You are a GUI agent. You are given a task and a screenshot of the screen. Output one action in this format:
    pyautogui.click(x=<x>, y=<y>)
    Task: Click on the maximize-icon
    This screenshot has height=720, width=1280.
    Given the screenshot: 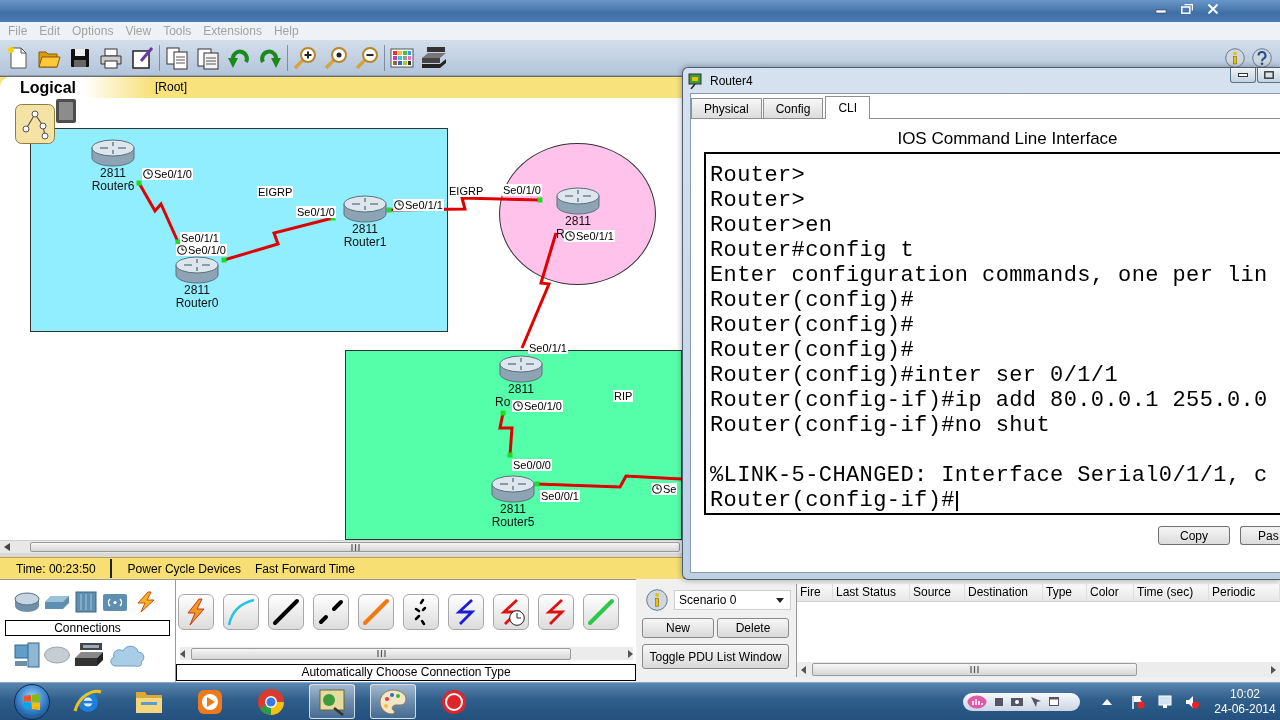 What is the action you would take?
    pyautogui.click(x=1269, y=75)
    